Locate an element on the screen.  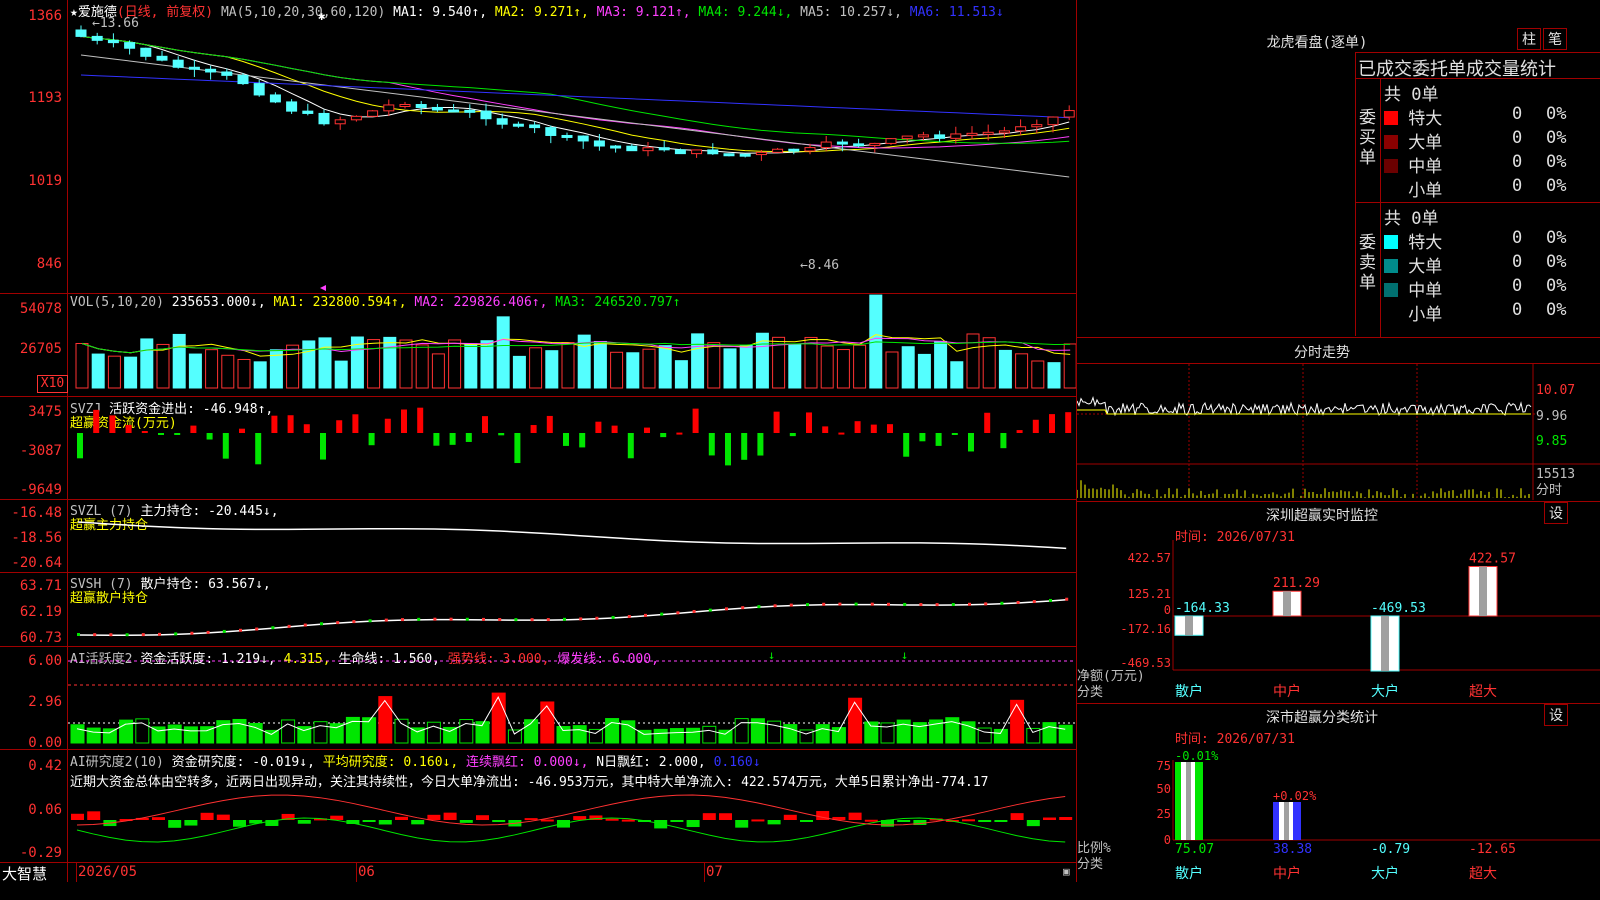
class-bar is located at coordinates (1189, 801).